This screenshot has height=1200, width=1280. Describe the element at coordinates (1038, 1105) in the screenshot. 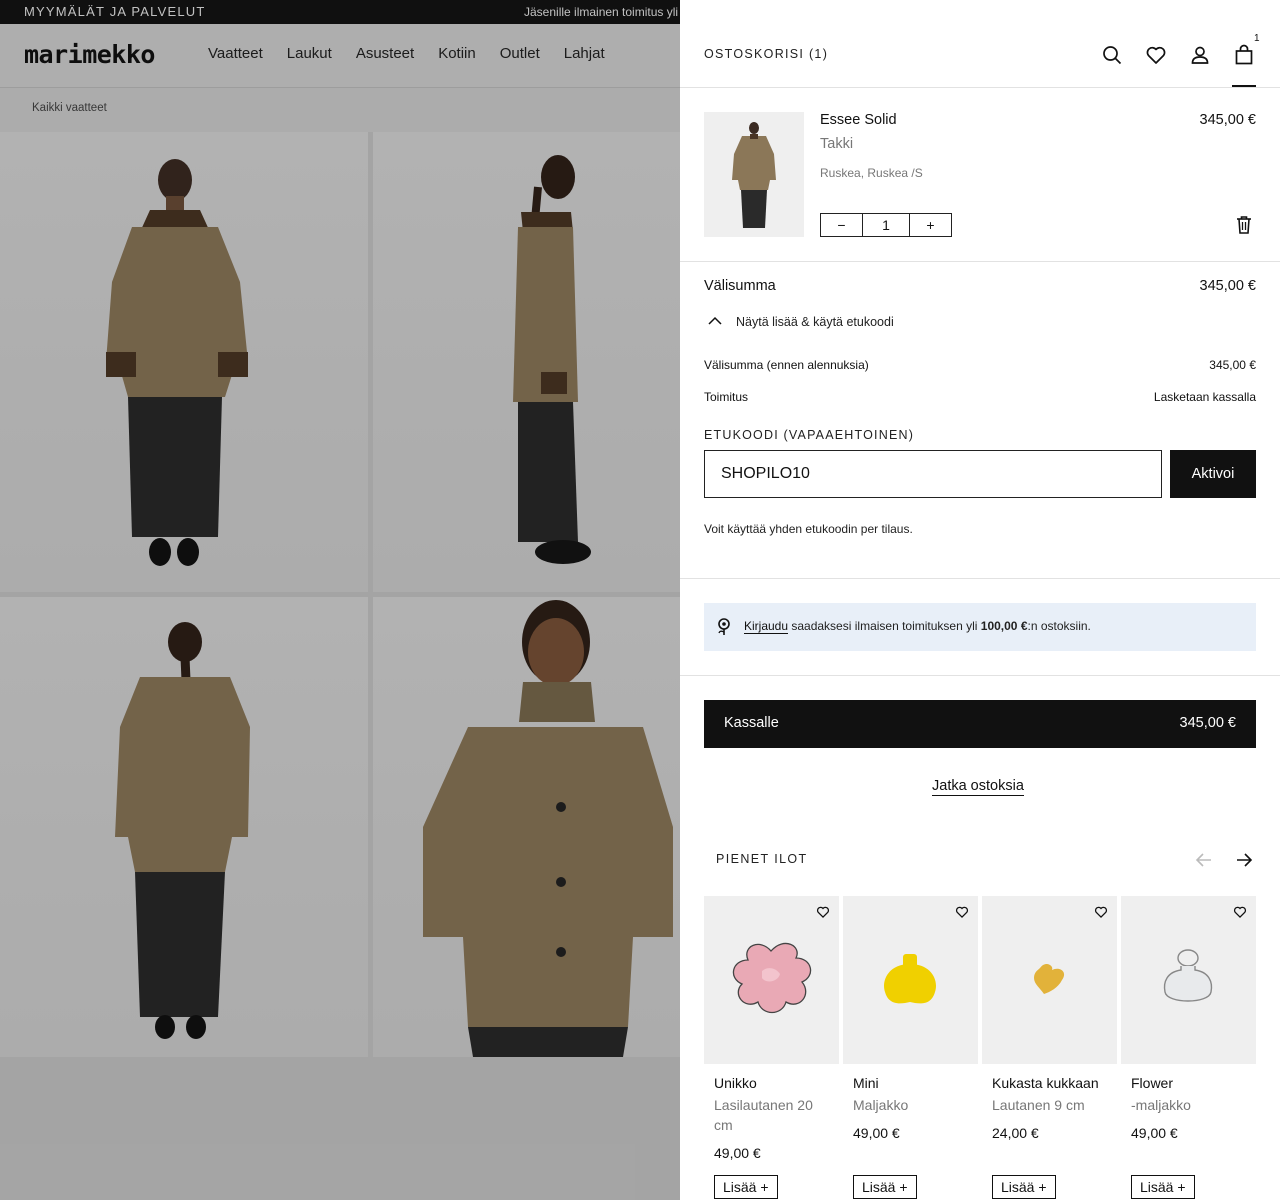

I see `product-subtitle: Lautanen 9 cm` at that location.